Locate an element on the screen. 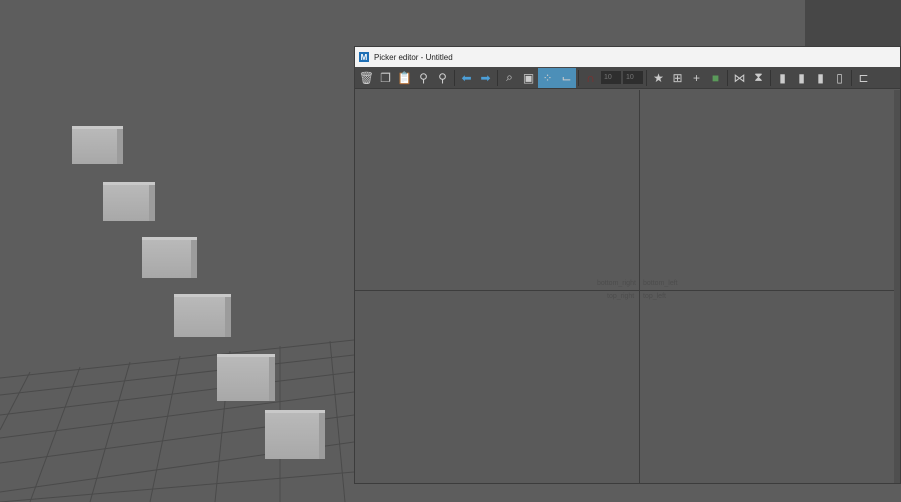 Image resolution: width=901 pixels, height=502 pixels. add-text-icon: + is located at coordinates (696, 78).